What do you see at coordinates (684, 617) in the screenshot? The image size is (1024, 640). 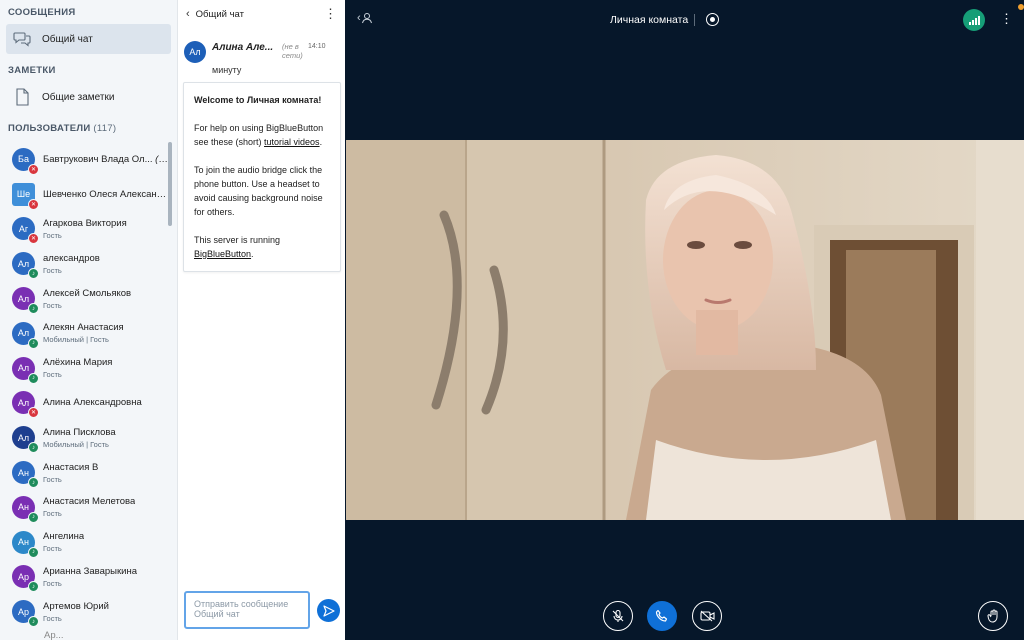 I see `media-controls` at bounding box center [684, 617].